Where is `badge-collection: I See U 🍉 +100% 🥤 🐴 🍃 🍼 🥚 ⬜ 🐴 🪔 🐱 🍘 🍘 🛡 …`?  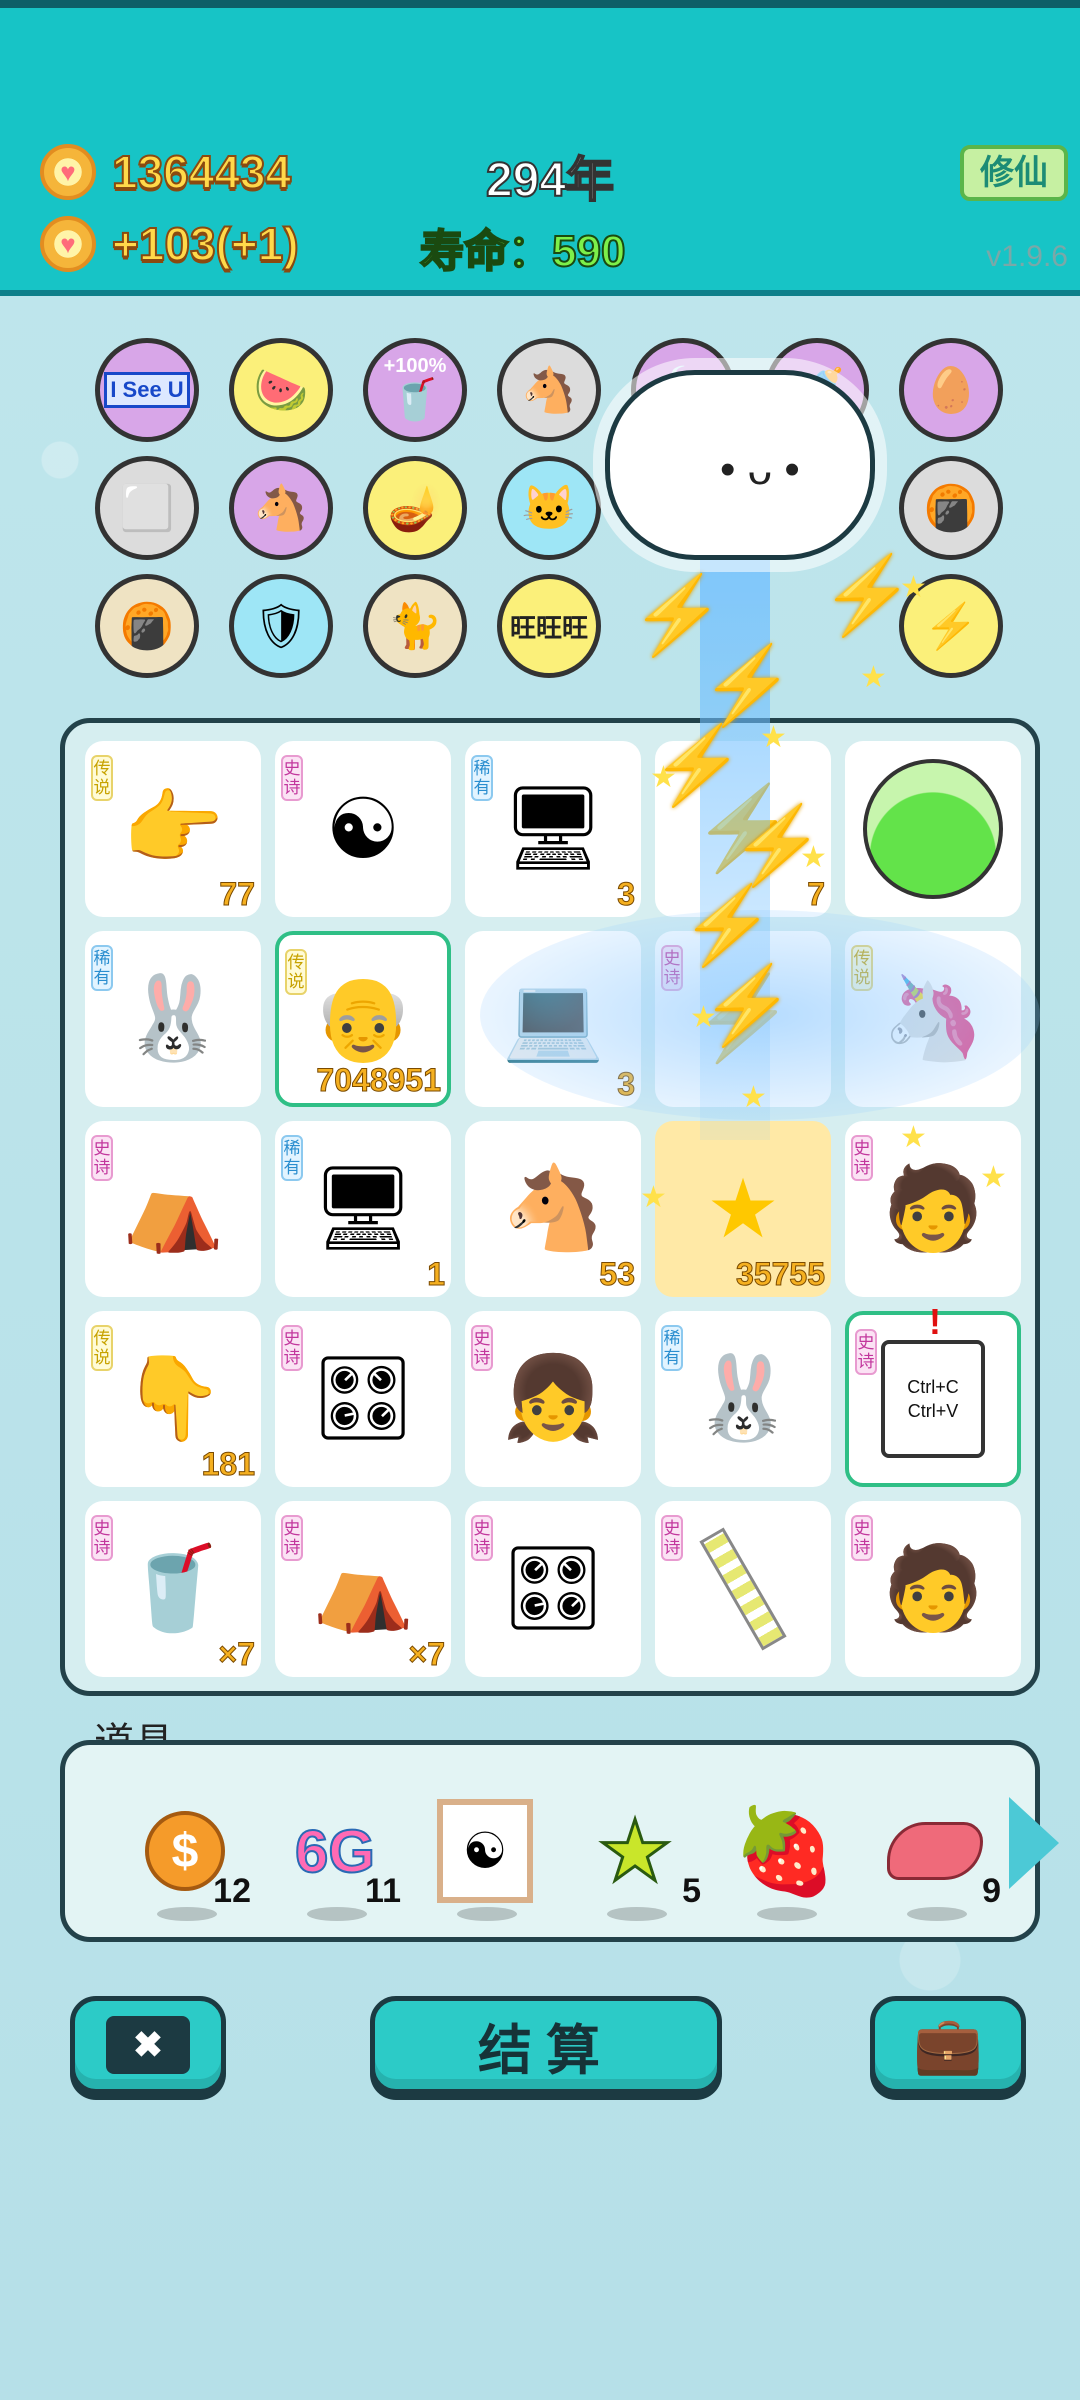
badge-collection: I See U 🍉 +100% 🥤 🐴 🍃 🍼 🥚 ⬜ 🐴 🪔 🐱 🍘 🍘 🛡 … is located at coordinates (550, 505).